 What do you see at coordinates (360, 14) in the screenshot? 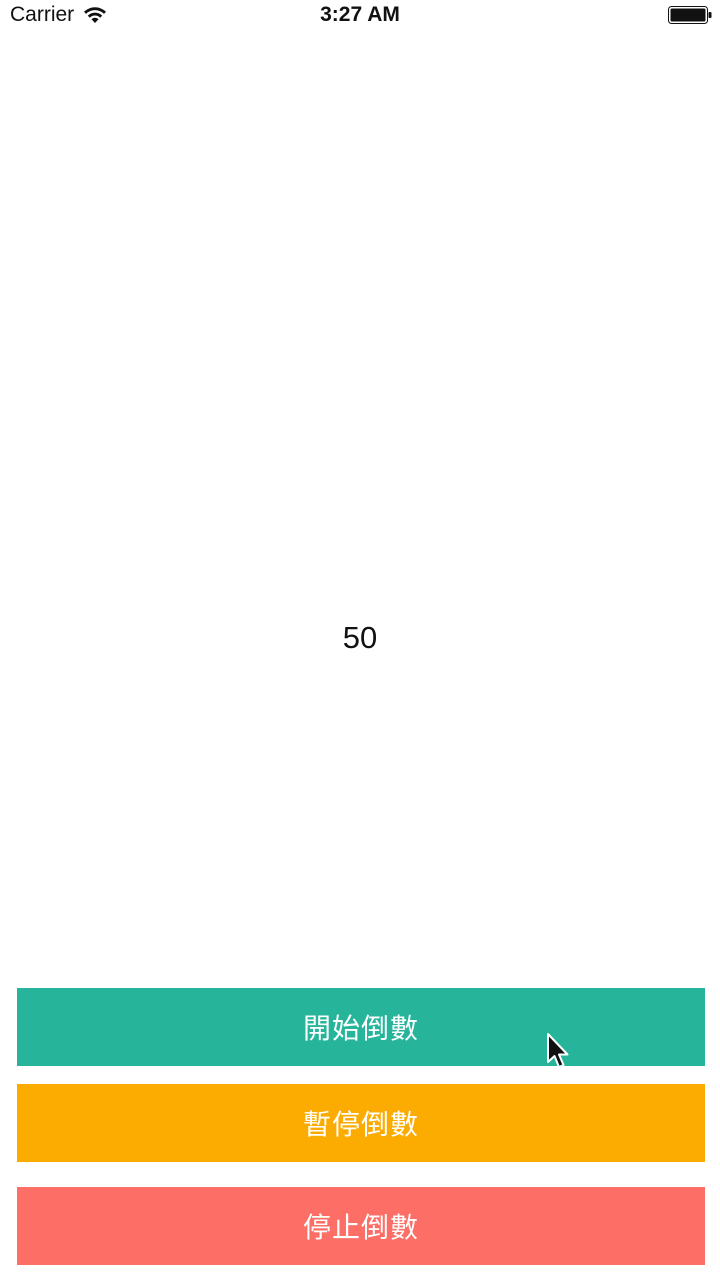
I see `status-time: 3:27 AM` at bounding box center [360, 14].